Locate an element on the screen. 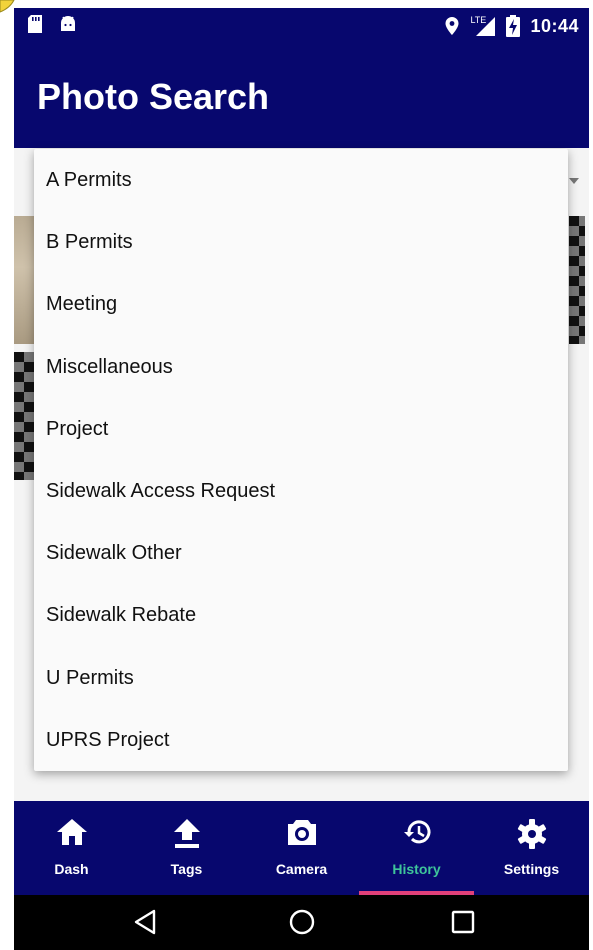 The height and width of the screenshot is (950, 593). dropdown-item-meeting: Meeting is located at coordinates (301, 304).